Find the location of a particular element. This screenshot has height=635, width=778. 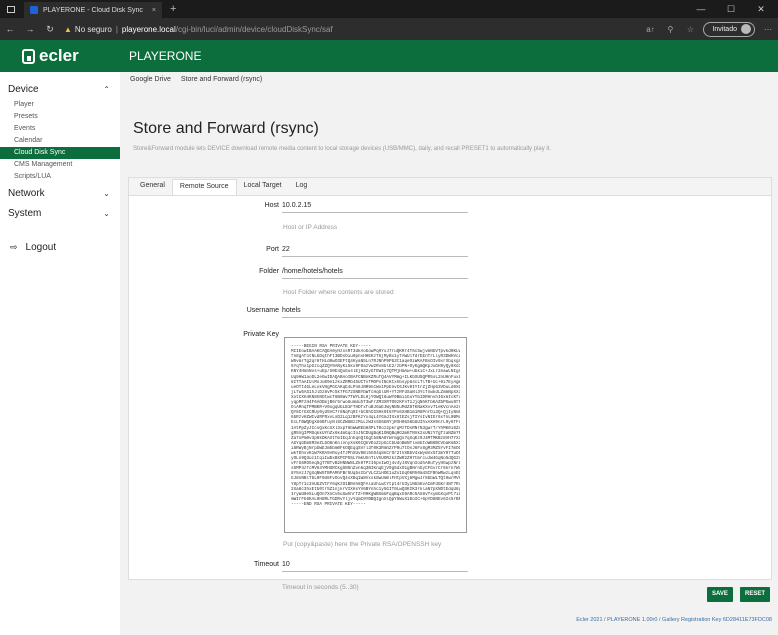

logo-text: ecler is located at coordinates (59, 55).